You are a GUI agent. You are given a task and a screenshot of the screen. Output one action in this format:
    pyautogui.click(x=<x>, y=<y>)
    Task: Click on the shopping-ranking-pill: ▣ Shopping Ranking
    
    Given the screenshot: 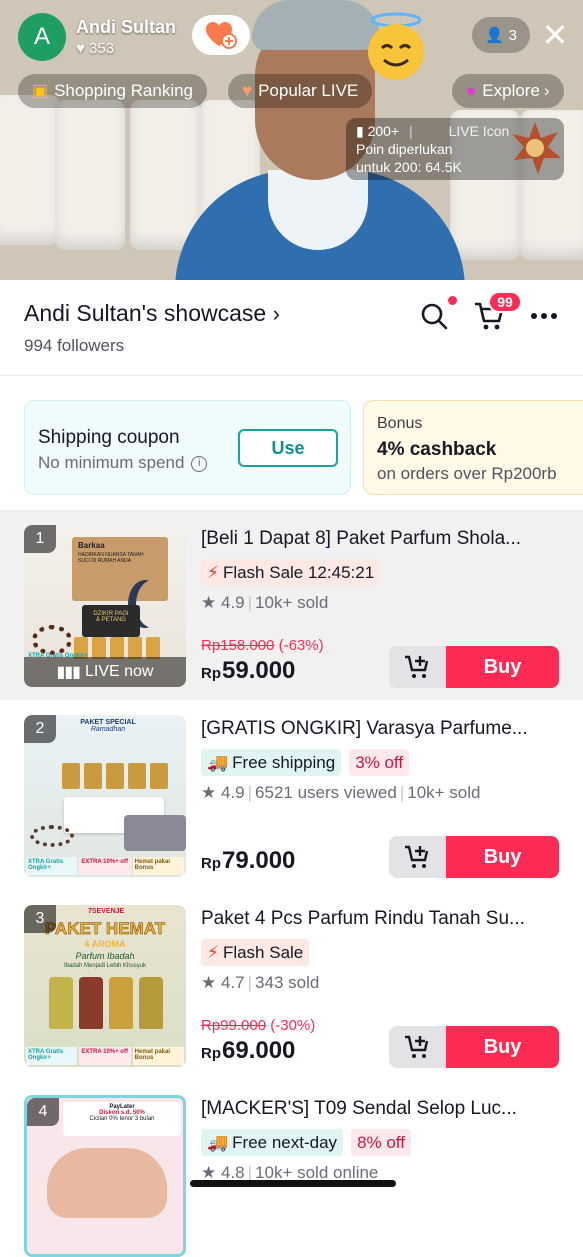 What is the action you would take?
    pyautogui.click(x=113, y=91)
    